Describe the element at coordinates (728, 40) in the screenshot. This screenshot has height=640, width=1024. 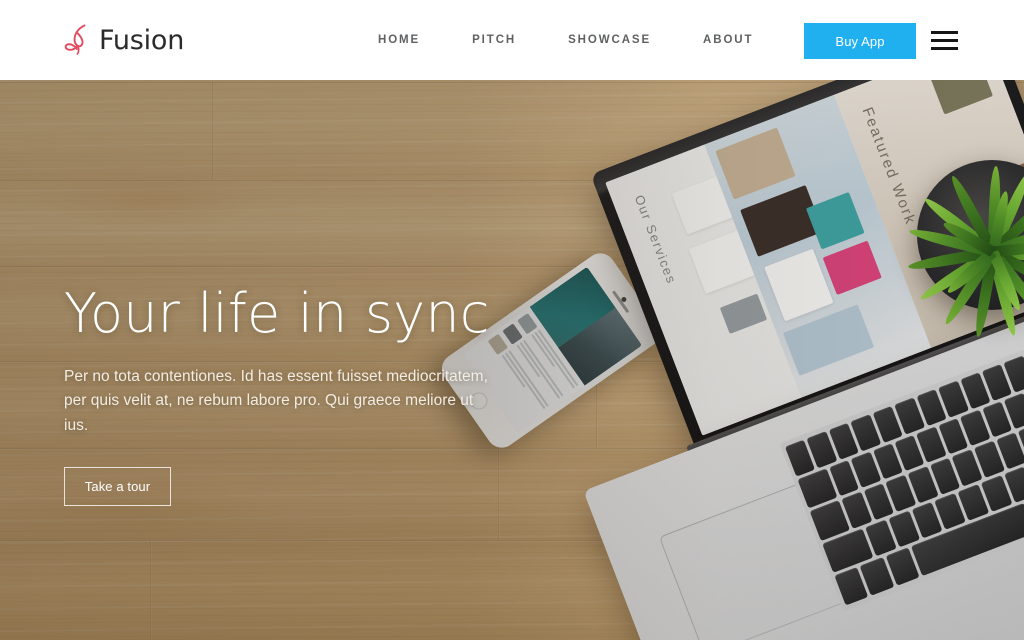
I see `nav-item-about: ABOUT` at that location.